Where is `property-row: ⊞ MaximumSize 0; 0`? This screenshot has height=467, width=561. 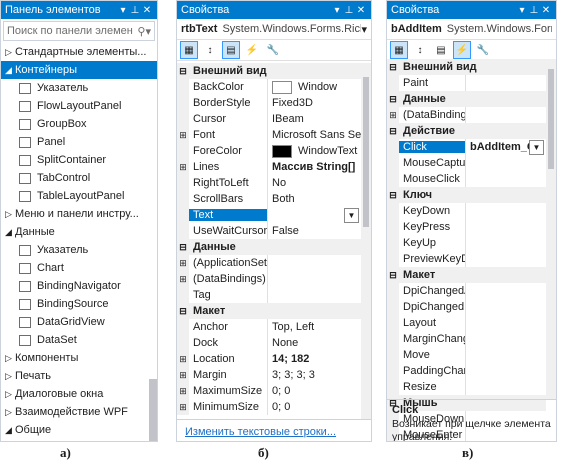
property-row: ⊞ MaximumSize 0; 0 is located at coordinates (269, 391).